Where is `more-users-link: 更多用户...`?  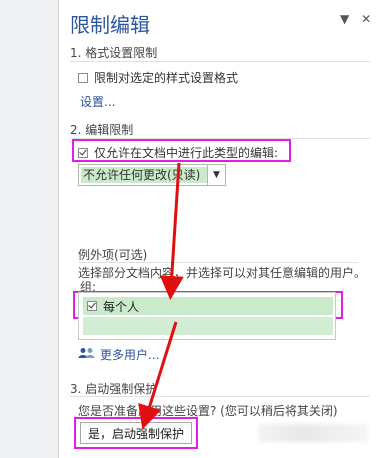
more-users-link: 更多用户... is located at coordinates (129, 354).